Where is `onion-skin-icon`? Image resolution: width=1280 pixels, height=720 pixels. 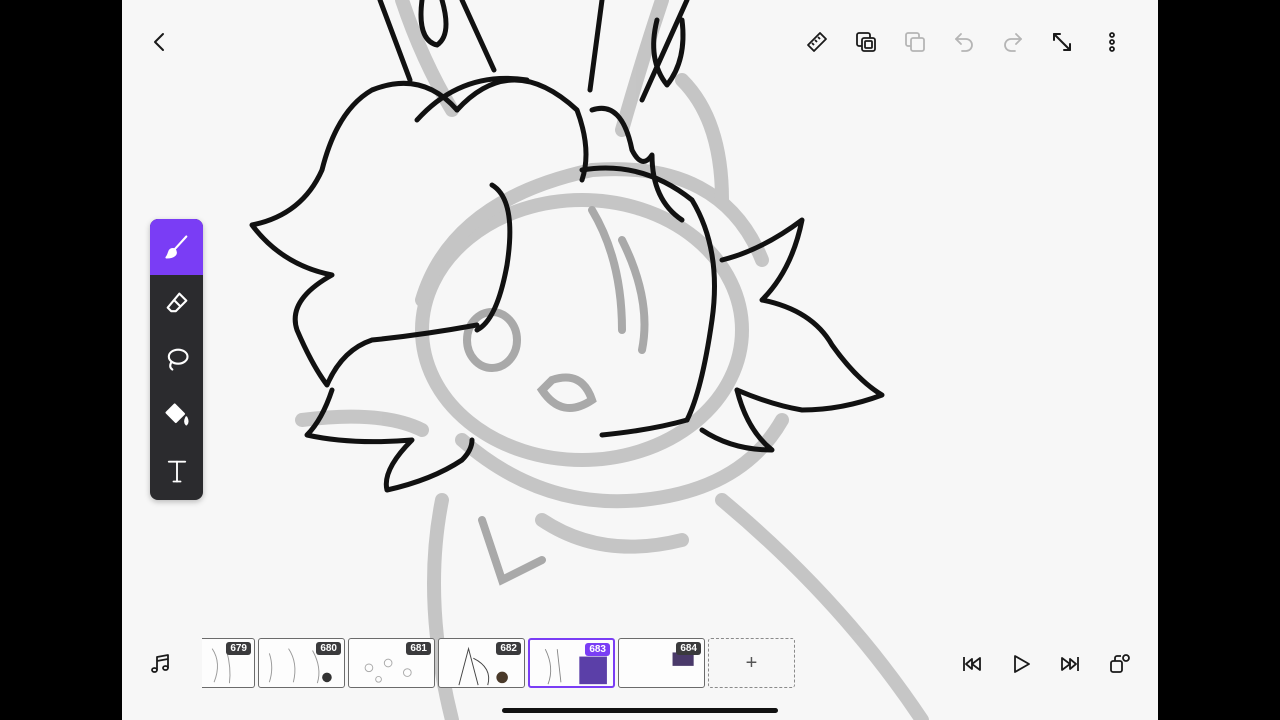
onion-skin-icon is located at coordinates (866, 42).